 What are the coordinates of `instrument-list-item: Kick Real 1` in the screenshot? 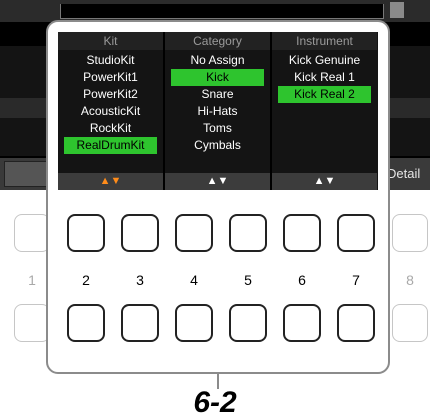 It's located at (324, 77).